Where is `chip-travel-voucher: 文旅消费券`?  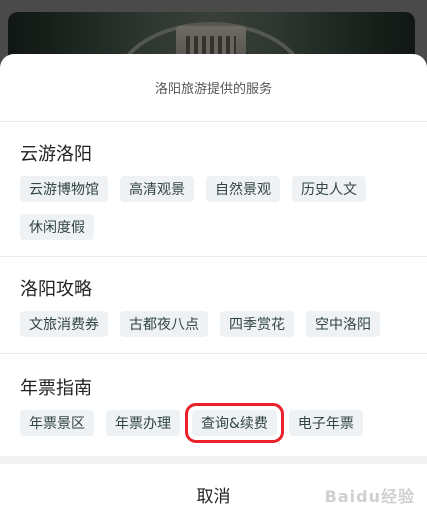
chip-travel-voucher: 文旅消费券 is located at coordinates (64, 324).